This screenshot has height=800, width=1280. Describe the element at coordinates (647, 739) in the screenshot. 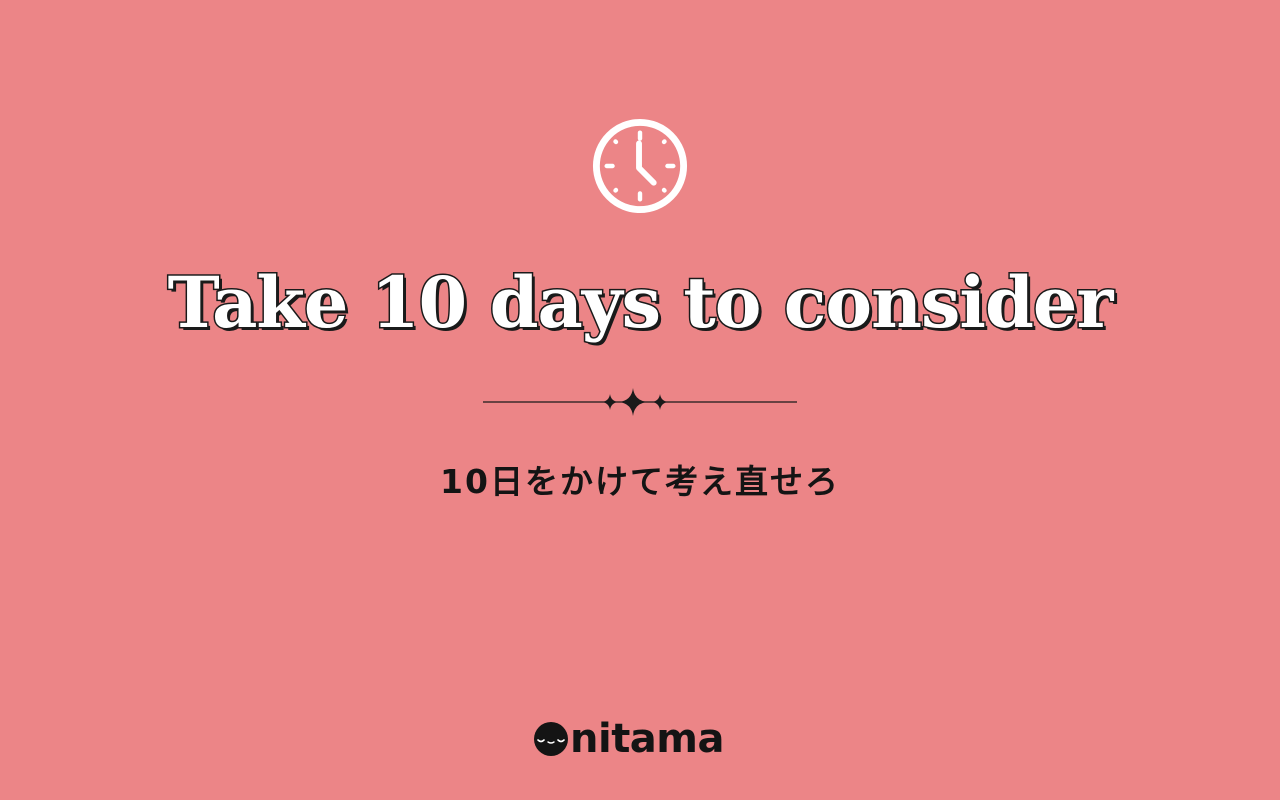

I see `logo-text: nitama` at that location.